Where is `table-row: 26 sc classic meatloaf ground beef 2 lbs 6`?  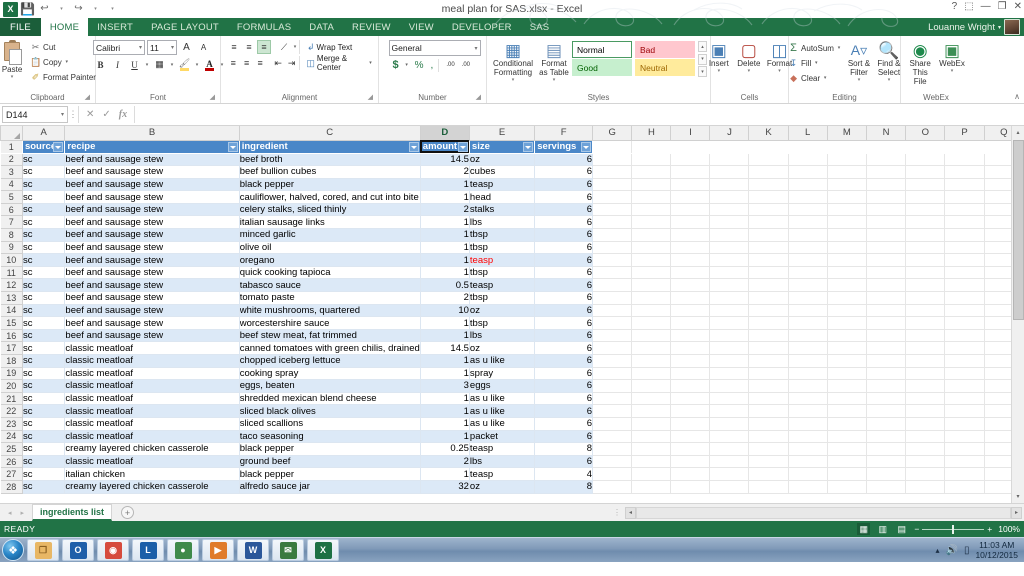
table-row: 26 sc classic meatloaf ground beef 2 lbs 6 is located at coordinates (512, 461).